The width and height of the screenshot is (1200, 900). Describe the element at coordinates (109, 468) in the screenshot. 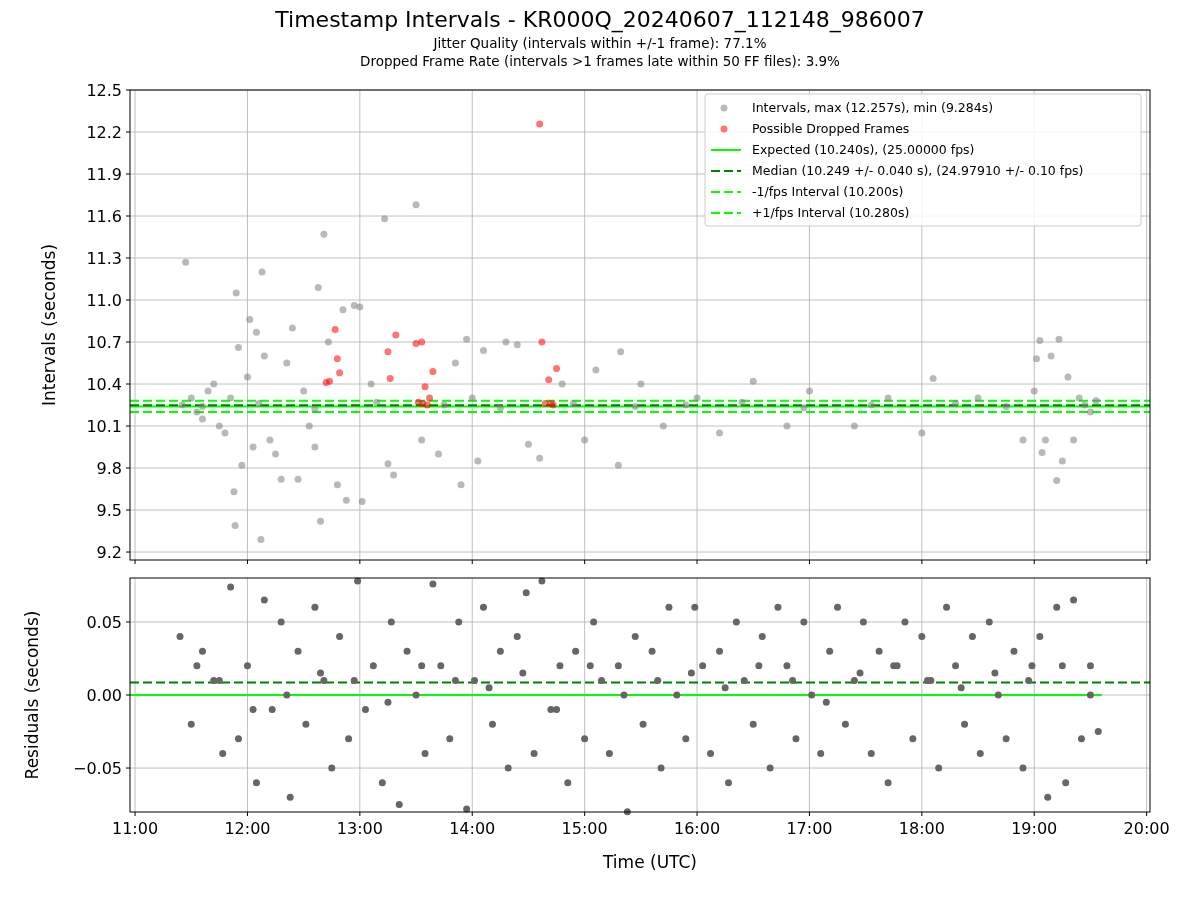

I see `tick-label: 9.8` at that location.